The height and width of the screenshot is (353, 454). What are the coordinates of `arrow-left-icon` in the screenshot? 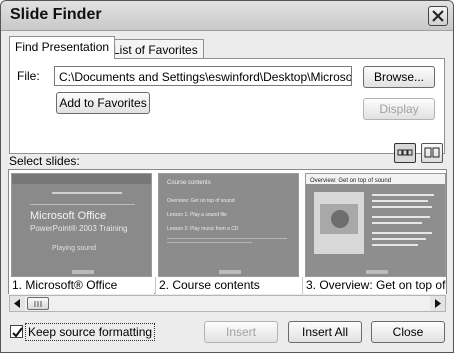 It's located at (17, 303).